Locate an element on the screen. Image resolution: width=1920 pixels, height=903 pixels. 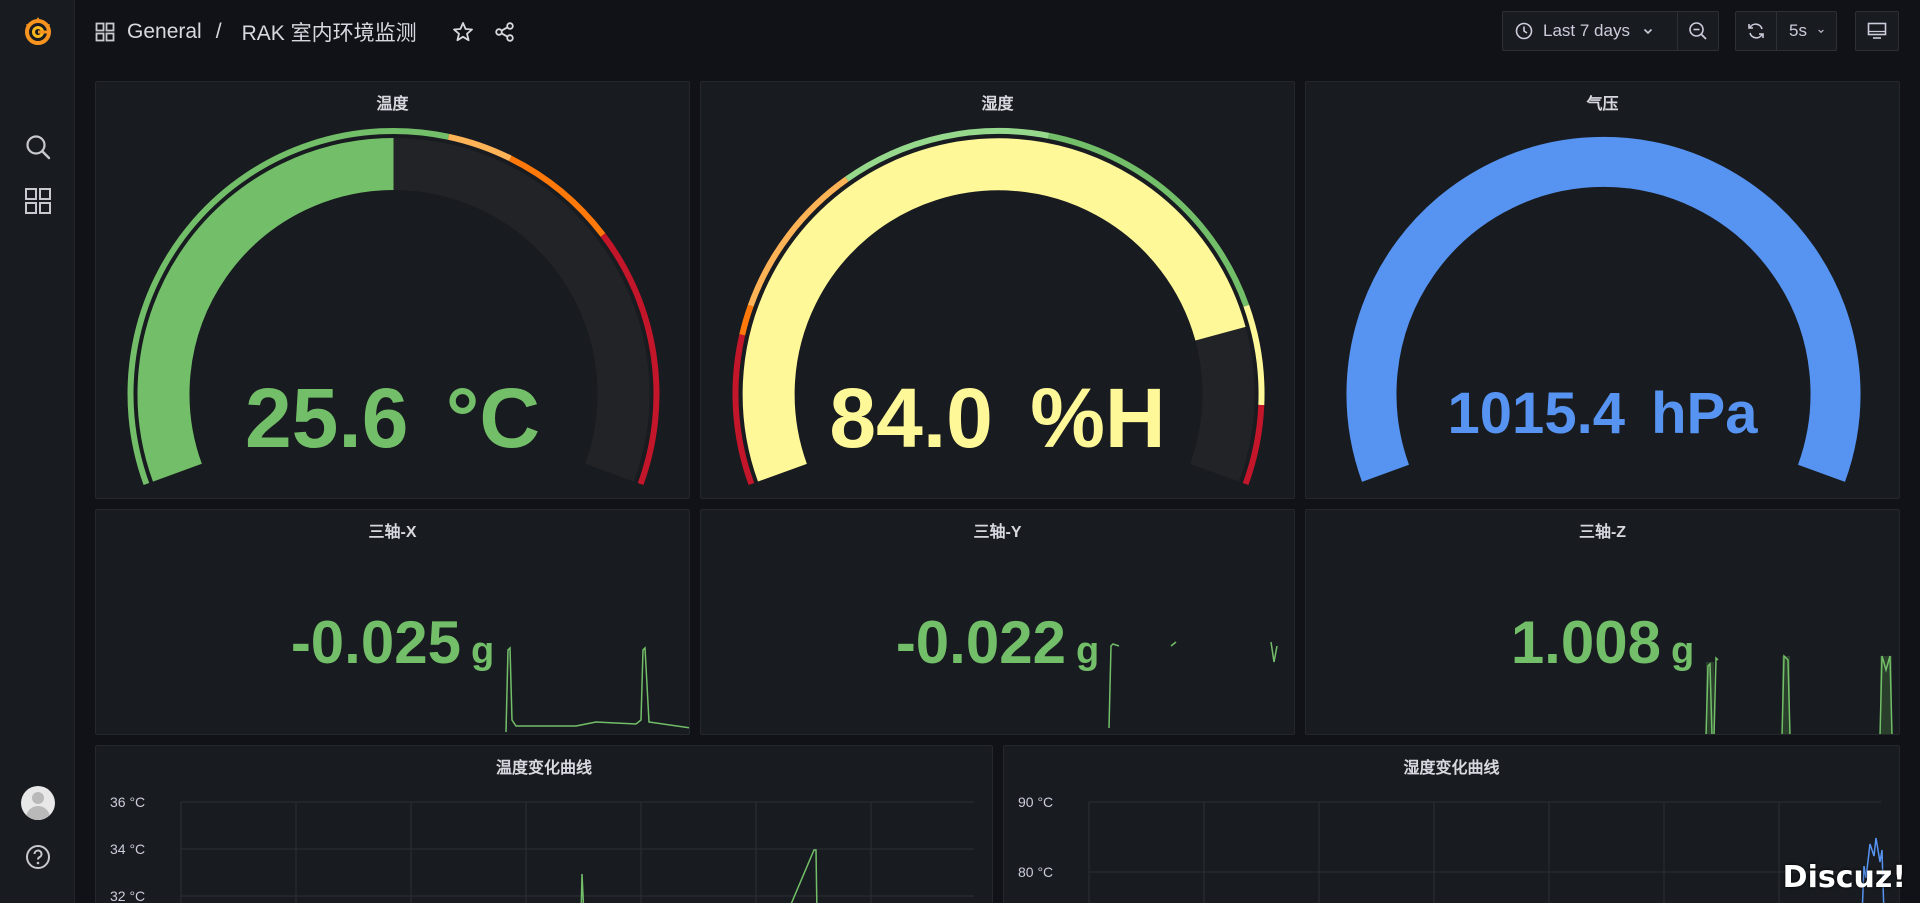
axis-z-stat-panel: 三轴-Z 1.008 g is located at coordinates (1602, 622).